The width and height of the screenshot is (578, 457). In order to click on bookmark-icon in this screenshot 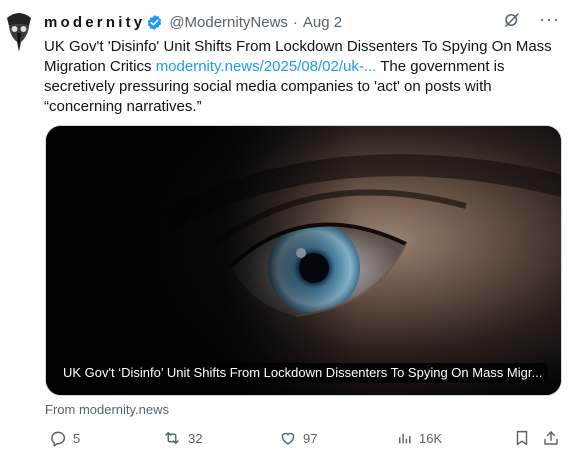, I will do `click(522, 438)`.